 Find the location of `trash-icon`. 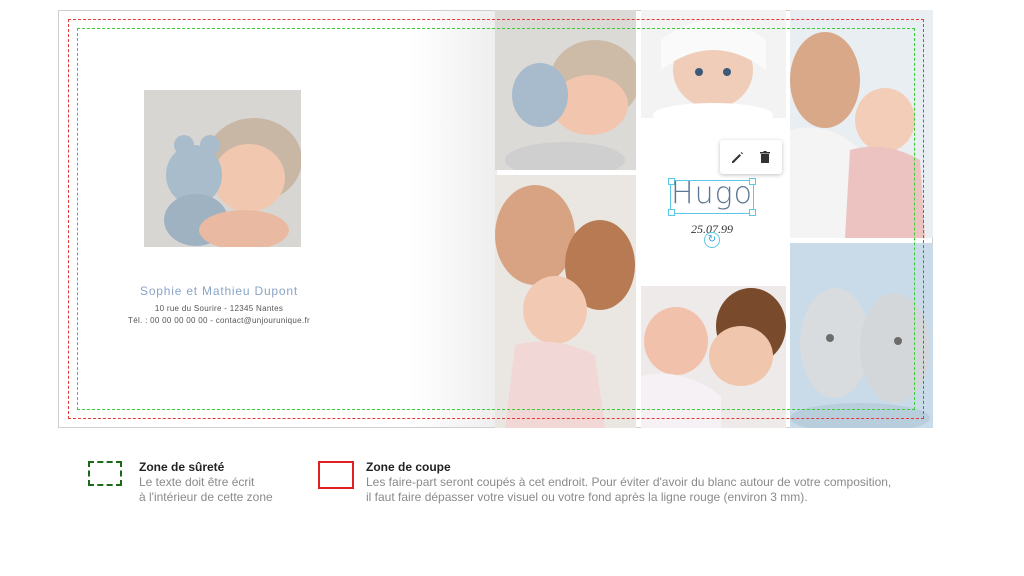

trash-icon is located at coordinates (765, 157).